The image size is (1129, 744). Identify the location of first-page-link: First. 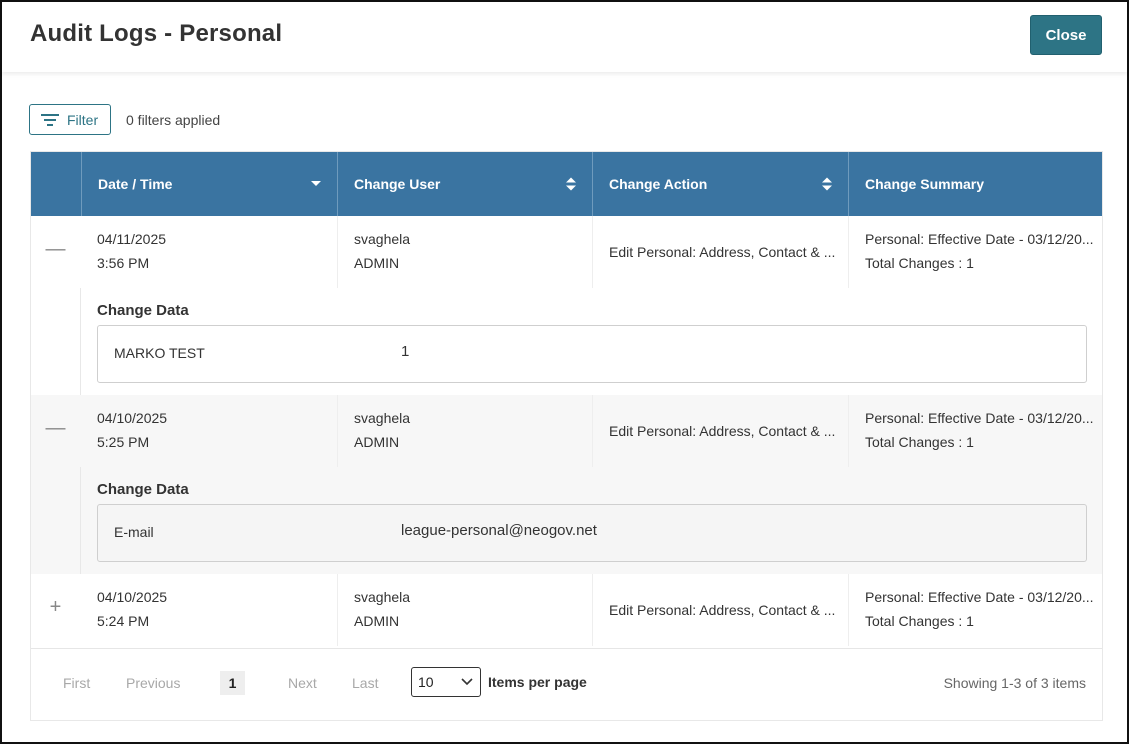
(76, 683).